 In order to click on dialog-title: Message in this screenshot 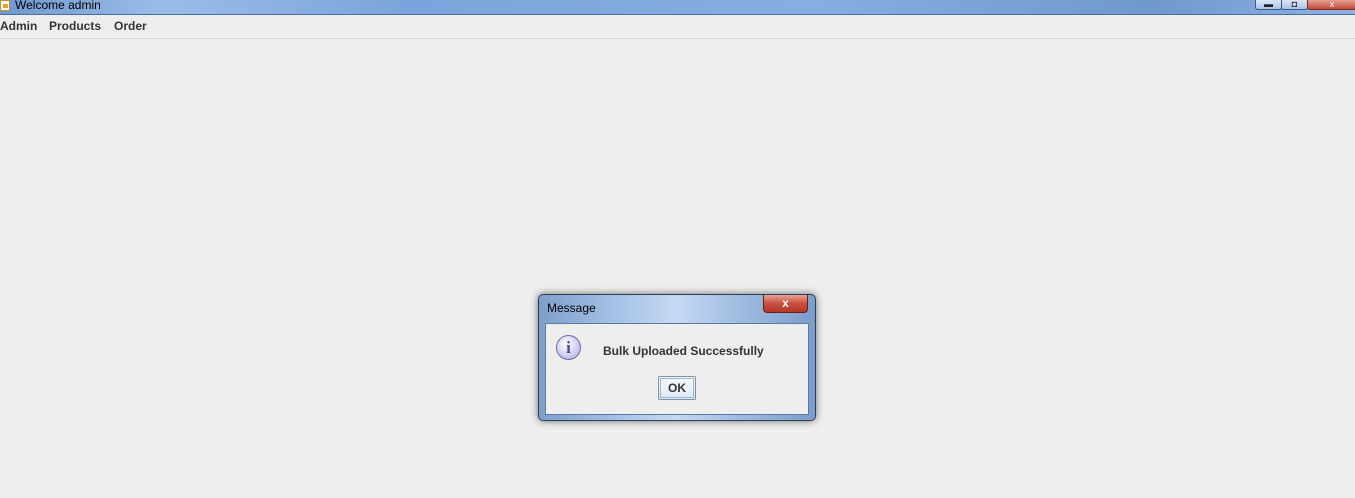, I will do `click(571, 308)`.